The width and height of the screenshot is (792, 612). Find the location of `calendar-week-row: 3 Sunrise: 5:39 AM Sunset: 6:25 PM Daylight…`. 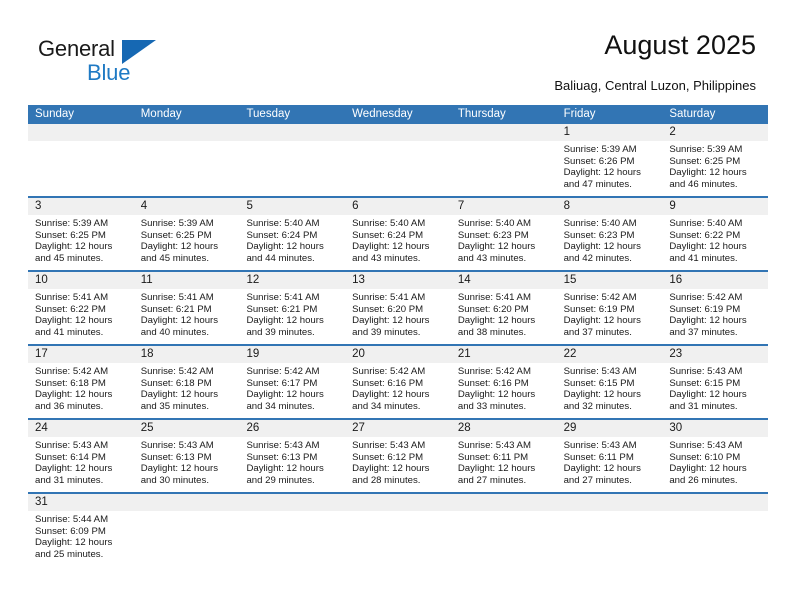

calendar-week-row: 3 Sunrise: 5:39 AM Sunset: 6:25 PM Daylight… is located at coordinates (398, 233).